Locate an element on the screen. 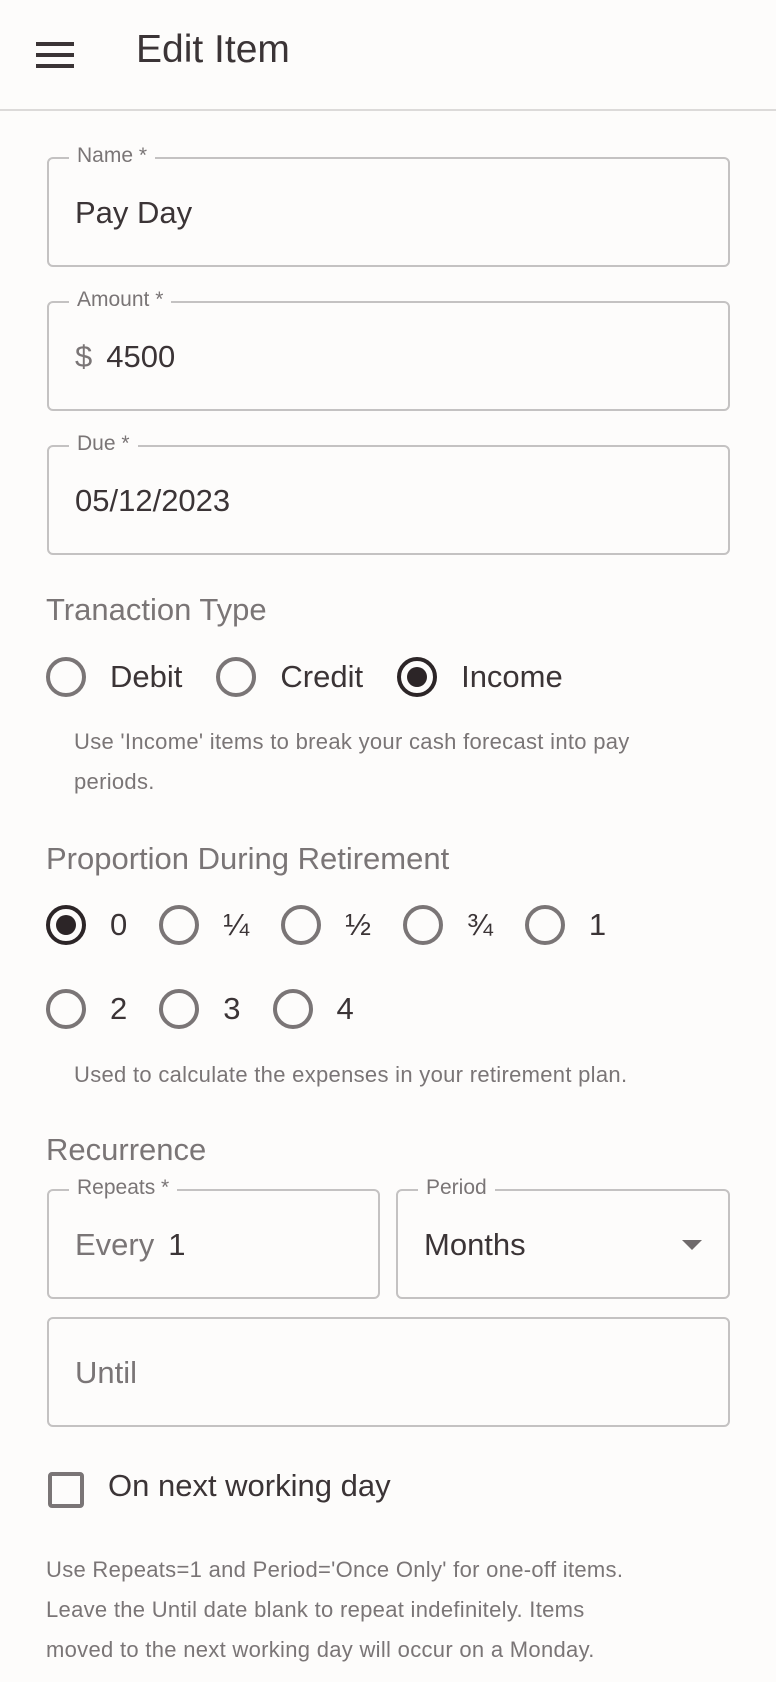 Image resolution: width=776 pixels, height=1682 pixels. radio-proportion-4: 4 is located at coordinates (313, 1009).